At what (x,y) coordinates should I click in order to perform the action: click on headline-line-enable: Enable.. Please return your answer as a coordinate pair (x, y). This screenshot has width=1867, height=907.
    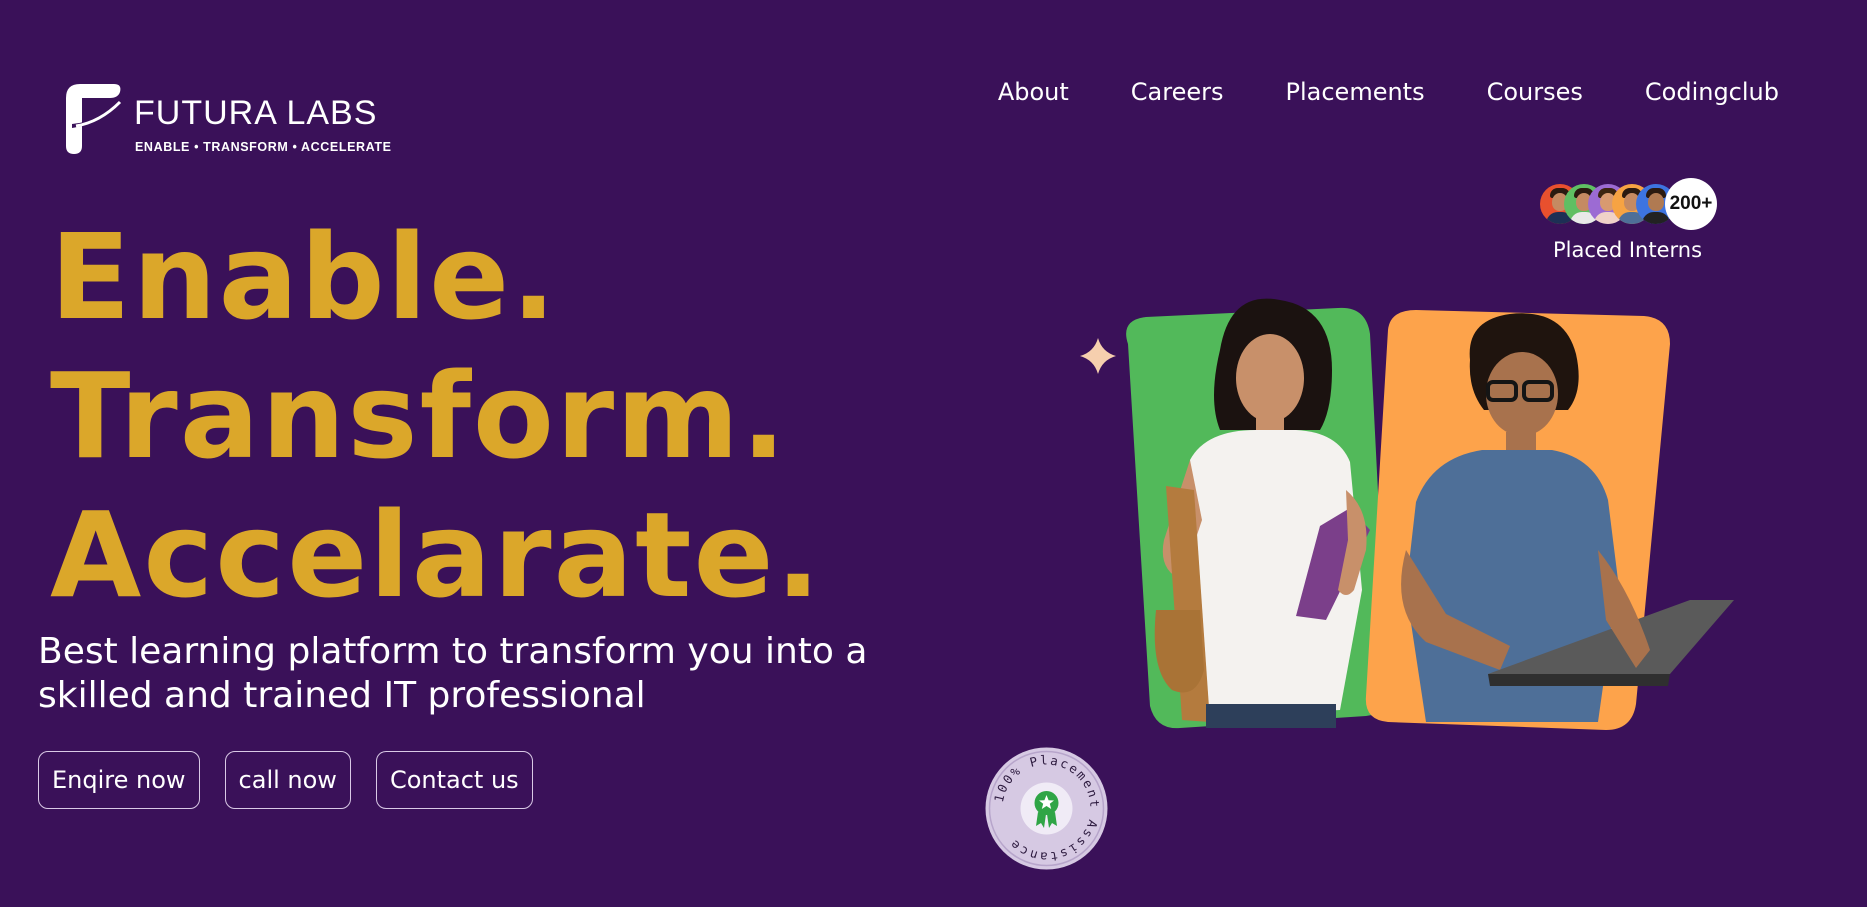
    Looking at the image, I should click on (304, 277).